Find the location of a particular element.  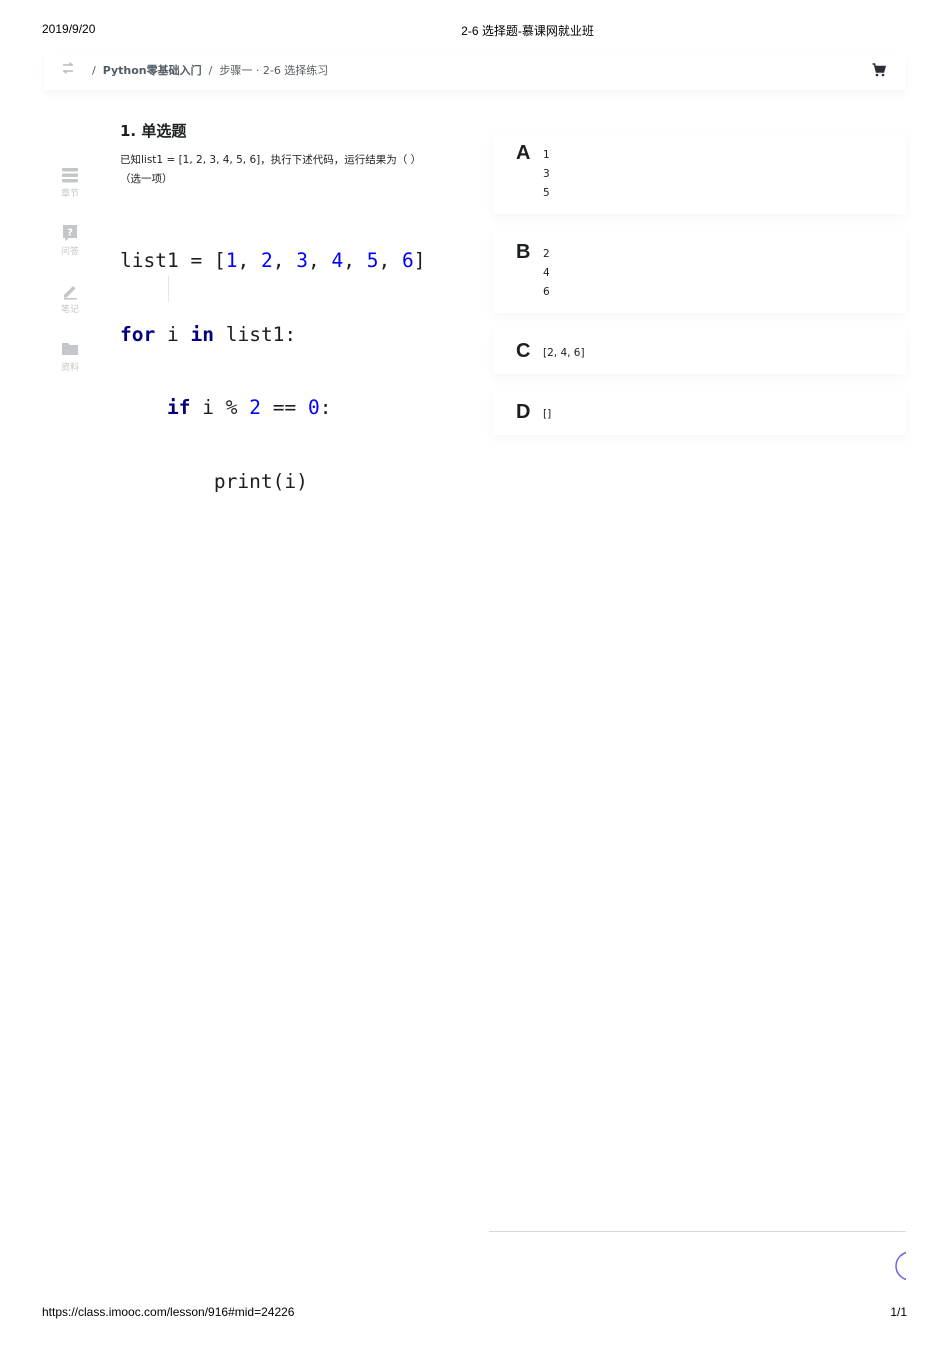

answer-options: A 1 3 5 B 2 4 6 C [2, 4, 6] D [] is located at coordinates (699, 290).